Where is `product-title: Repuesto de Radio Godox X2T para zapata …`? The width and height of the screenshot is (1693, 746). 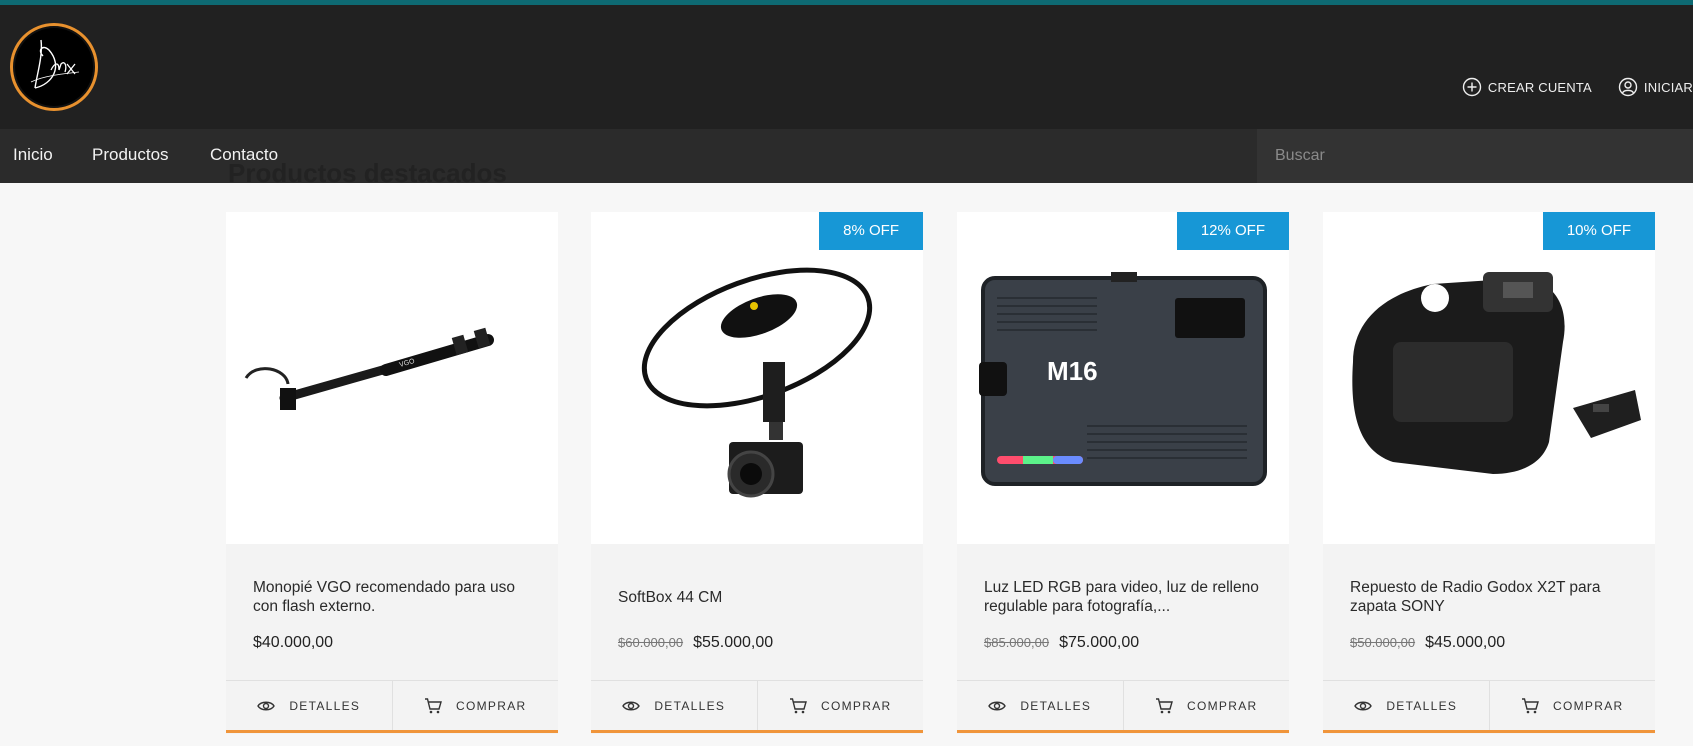
product-title: Repuesto de Radio Godox X2T para zapata … is located at coordinates (1492, 597).